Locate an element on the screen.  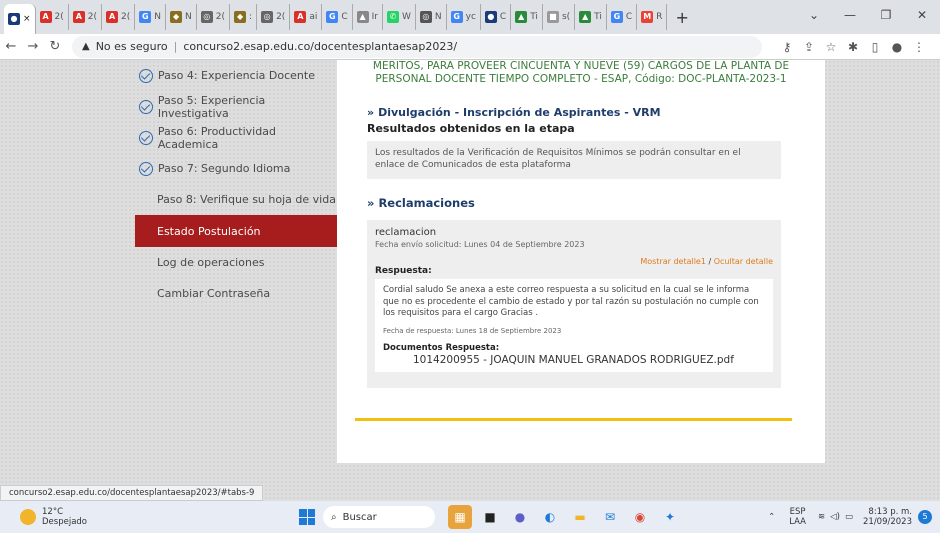
tab-label: Ti is located at coordinates (534, 17).